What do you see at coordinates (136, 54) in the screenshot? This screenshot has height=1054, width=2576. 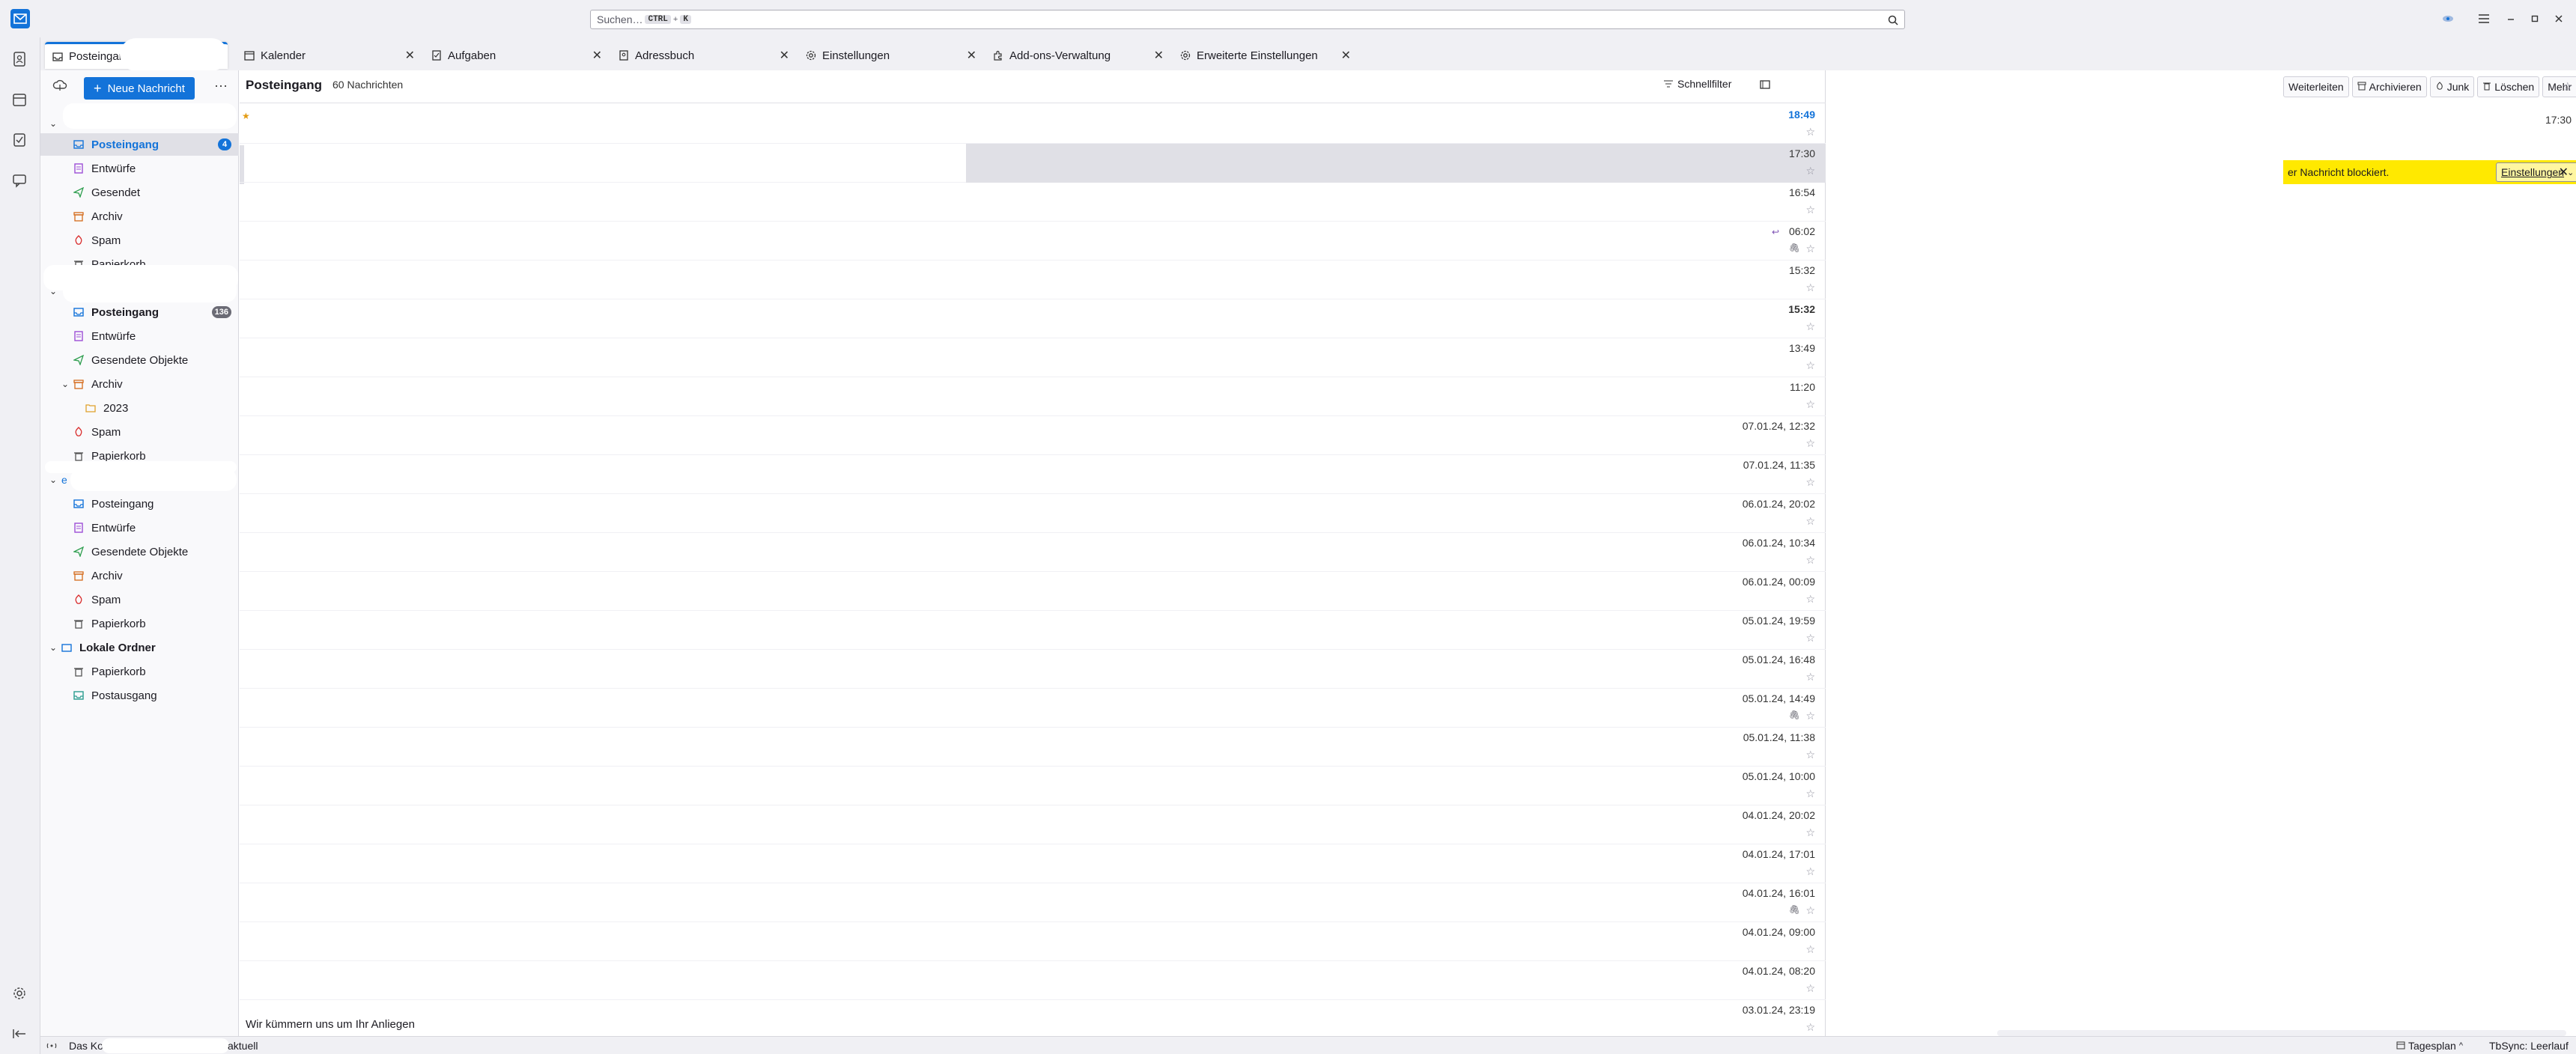 I see `tab-posteingang: Posteingang` at bounding box center [136, 54].